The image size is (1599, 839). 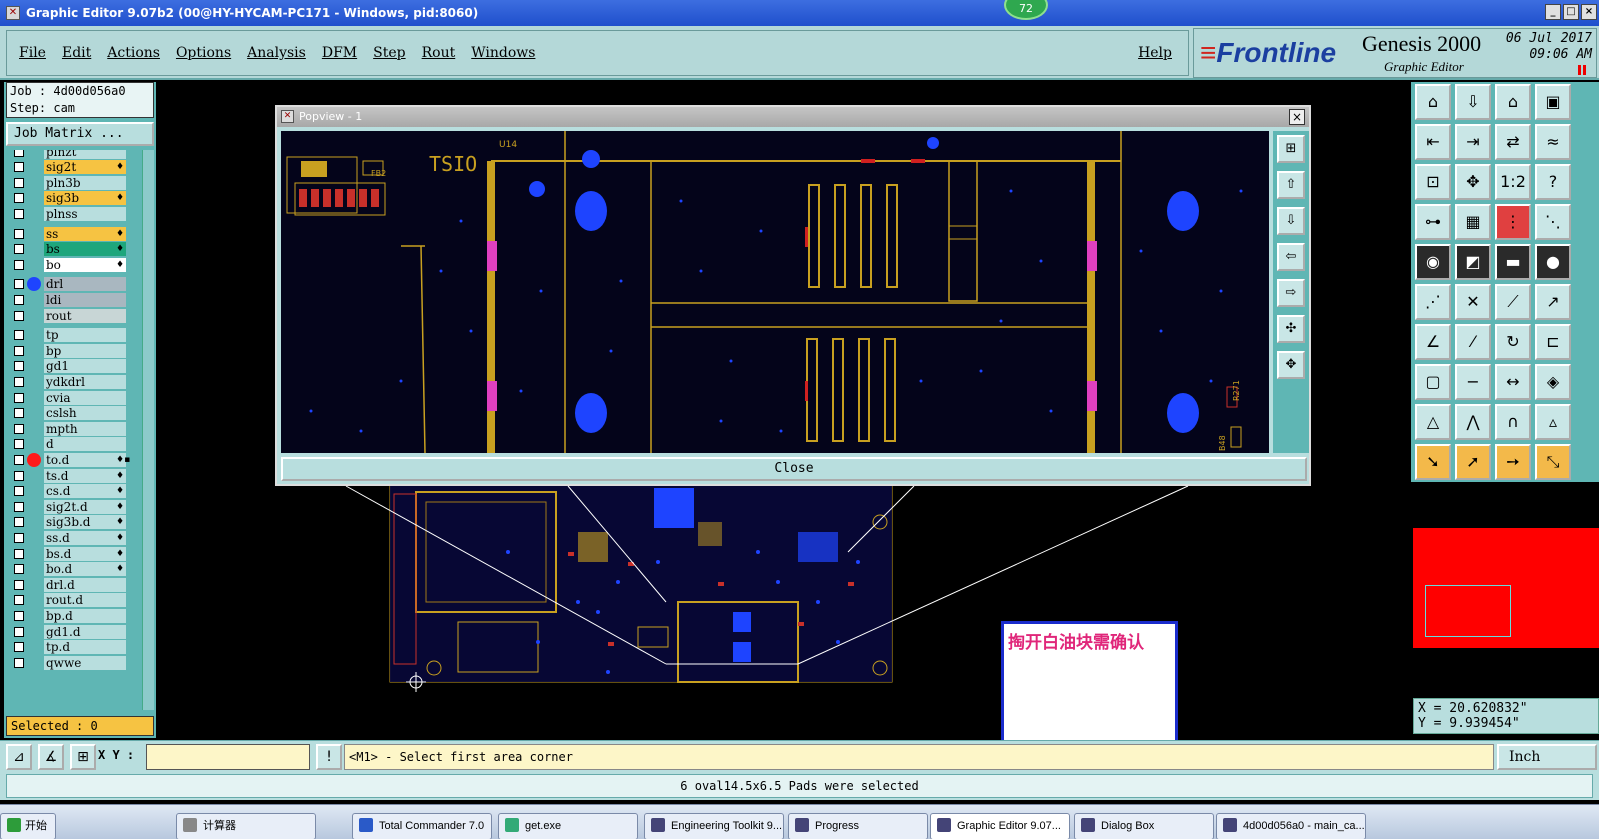 What do you see at coordinates (85, 631) in the screenshot?
I see `layer-name: gd1.d` at bounding box center [85, 631].